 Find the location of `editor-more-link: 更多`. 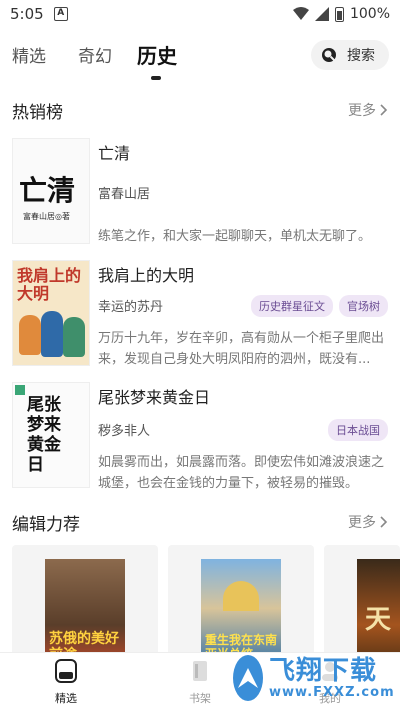

editor-more-link: 更多 is located at coordinates (368, 522).